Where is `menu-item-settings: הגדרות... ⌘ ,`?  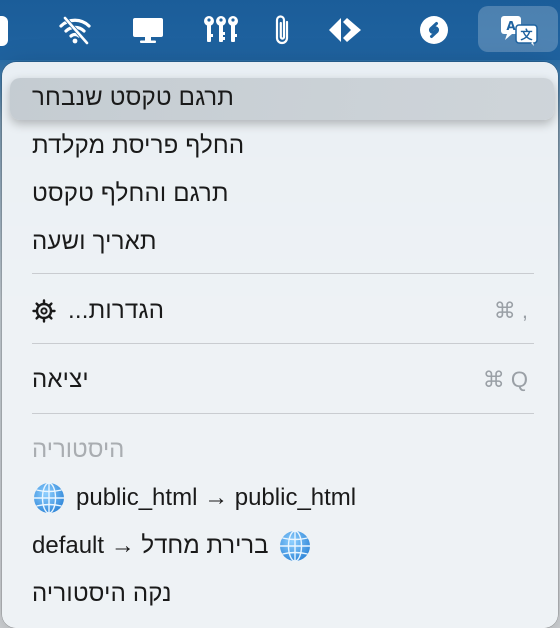 menu-item-settings: הגדרות... ⌘ , is located at coordinates (280, 311).